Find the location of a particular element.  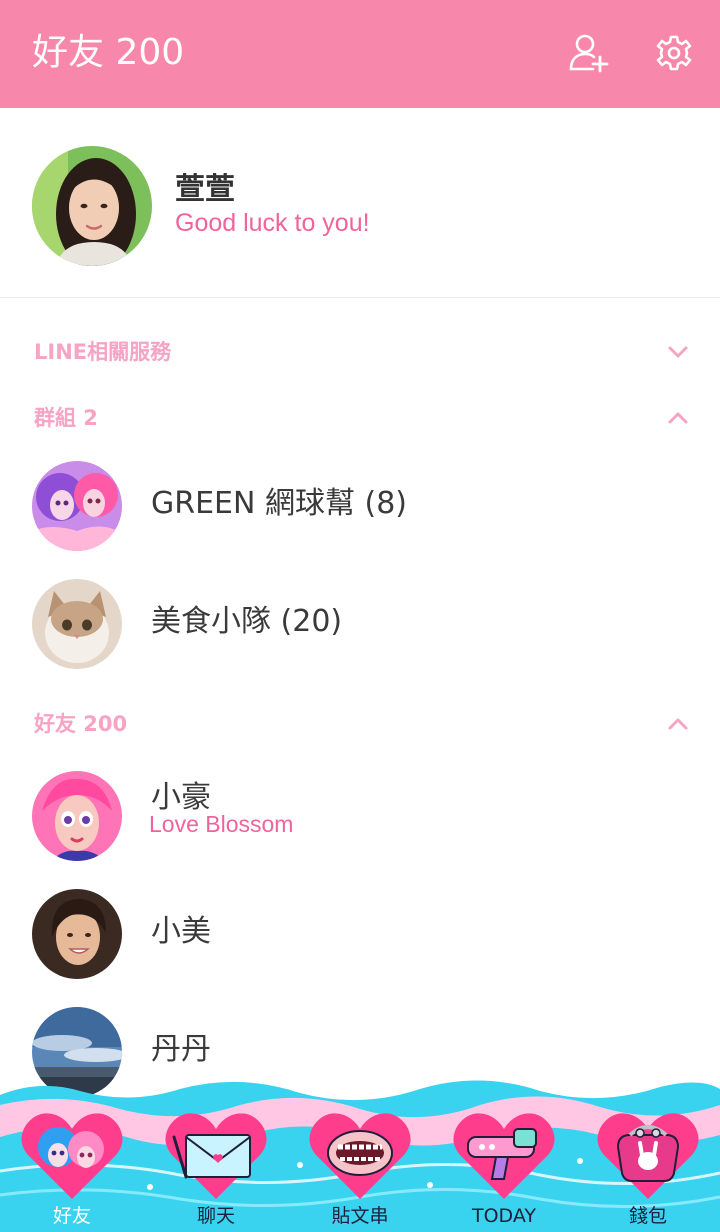

group-row: 美食小隊 (20) is located at coordinates (360, 621).